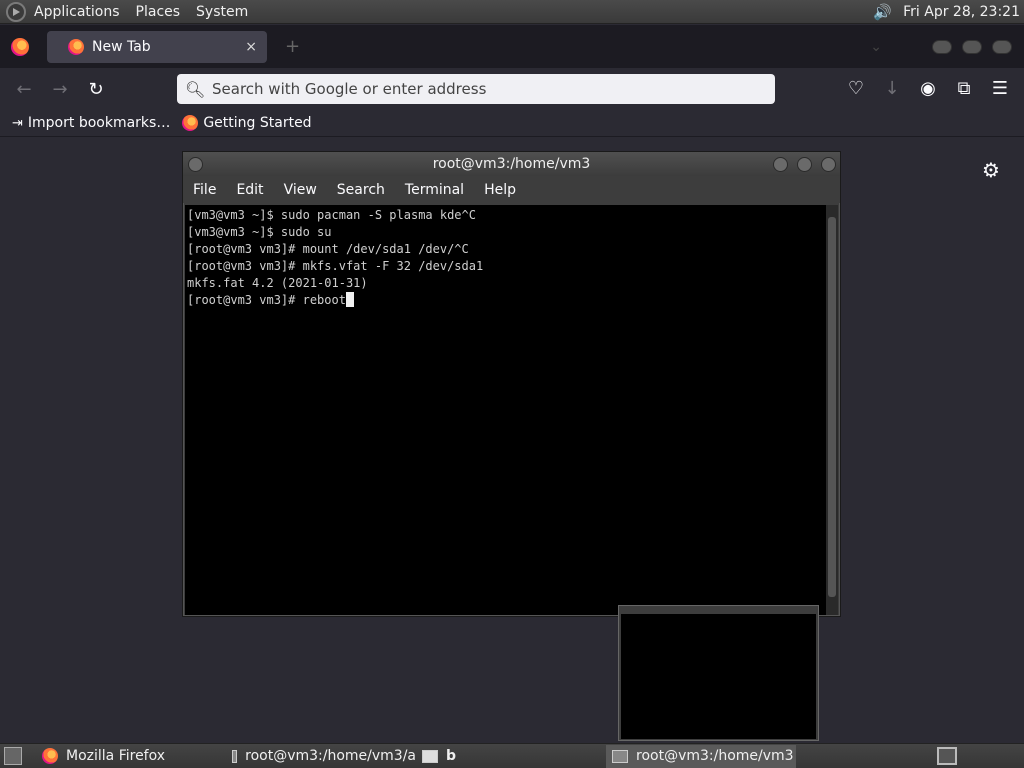 The image size is (1024, 768). What do you see at coordinates (259, 232) in the screenshot?
I see `terminal-line: [vm3@vm3 ~]$ sudo su` at bounding box center [259, 232].